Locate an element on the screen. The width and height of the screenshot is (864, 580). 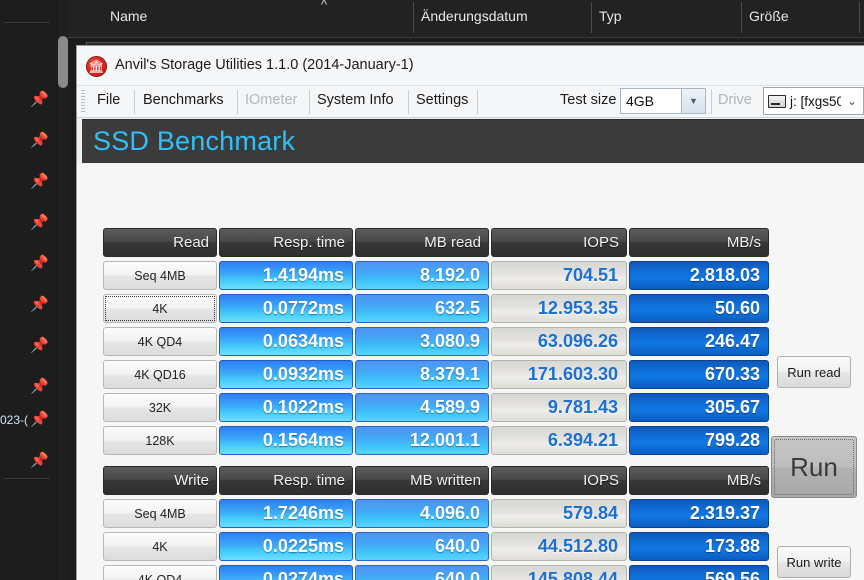
rail-divider-bottom is located at coordinates (27, 478).